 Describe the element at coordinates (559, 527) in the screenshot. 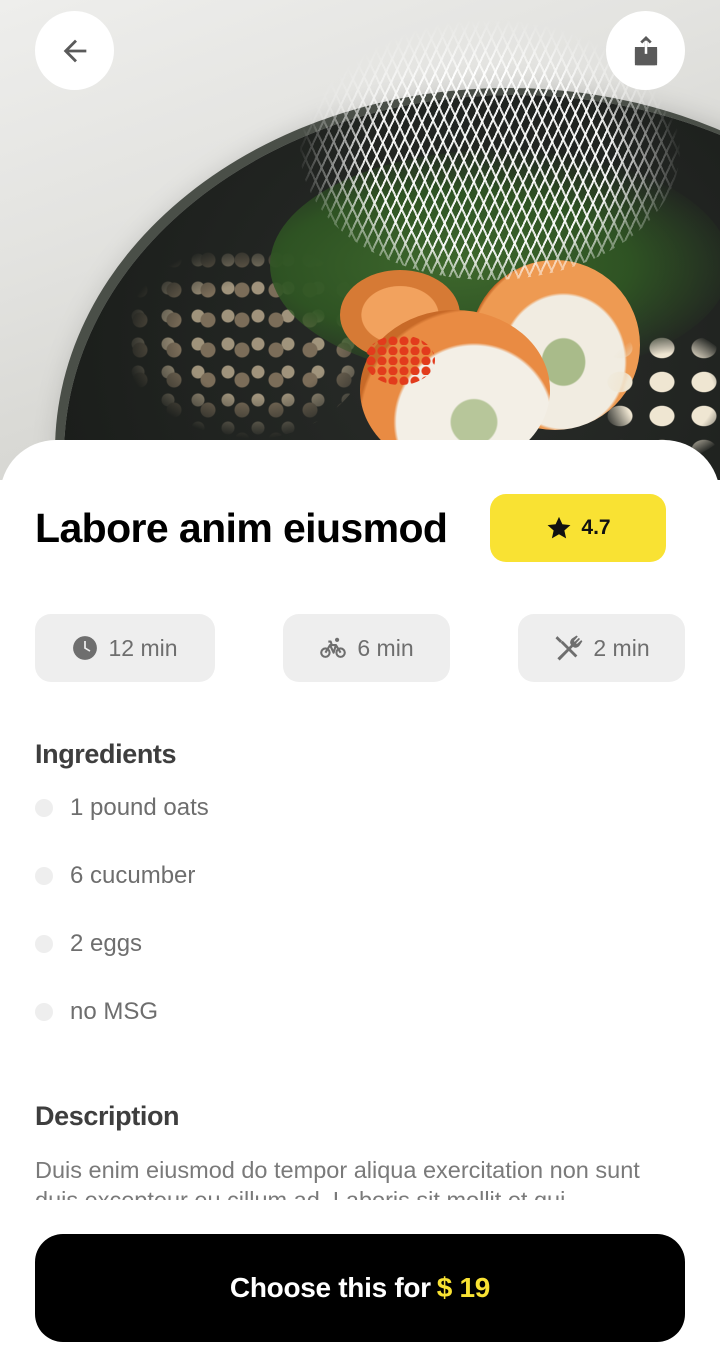

I see `star-icon` at that location.